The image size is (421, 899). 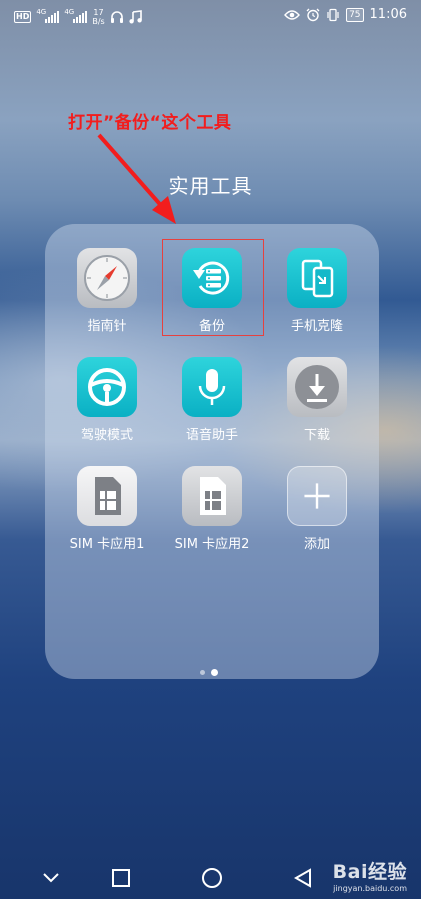 I want to click on annotation-arrow, so click(x=136, y=178).